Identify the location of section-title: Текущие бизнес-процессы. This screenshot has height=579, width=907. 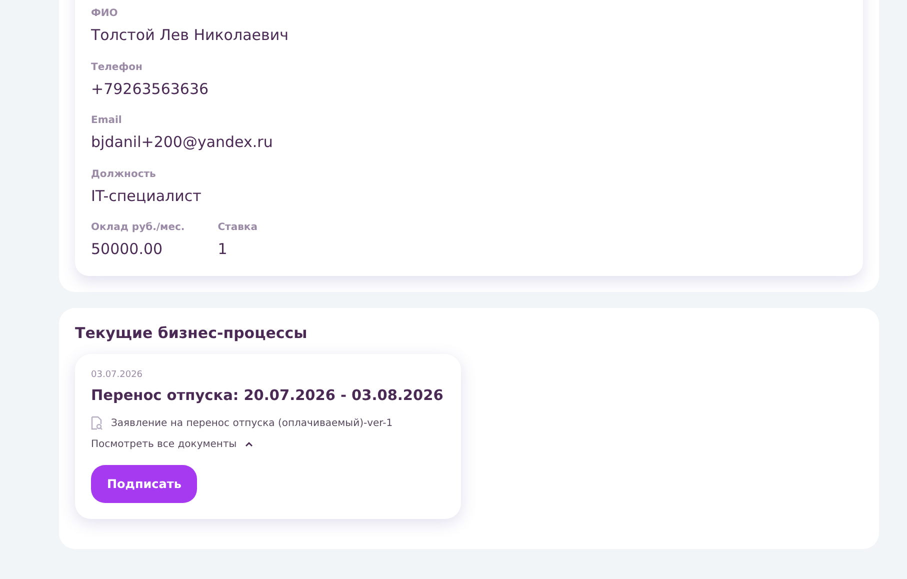
(191, 333).